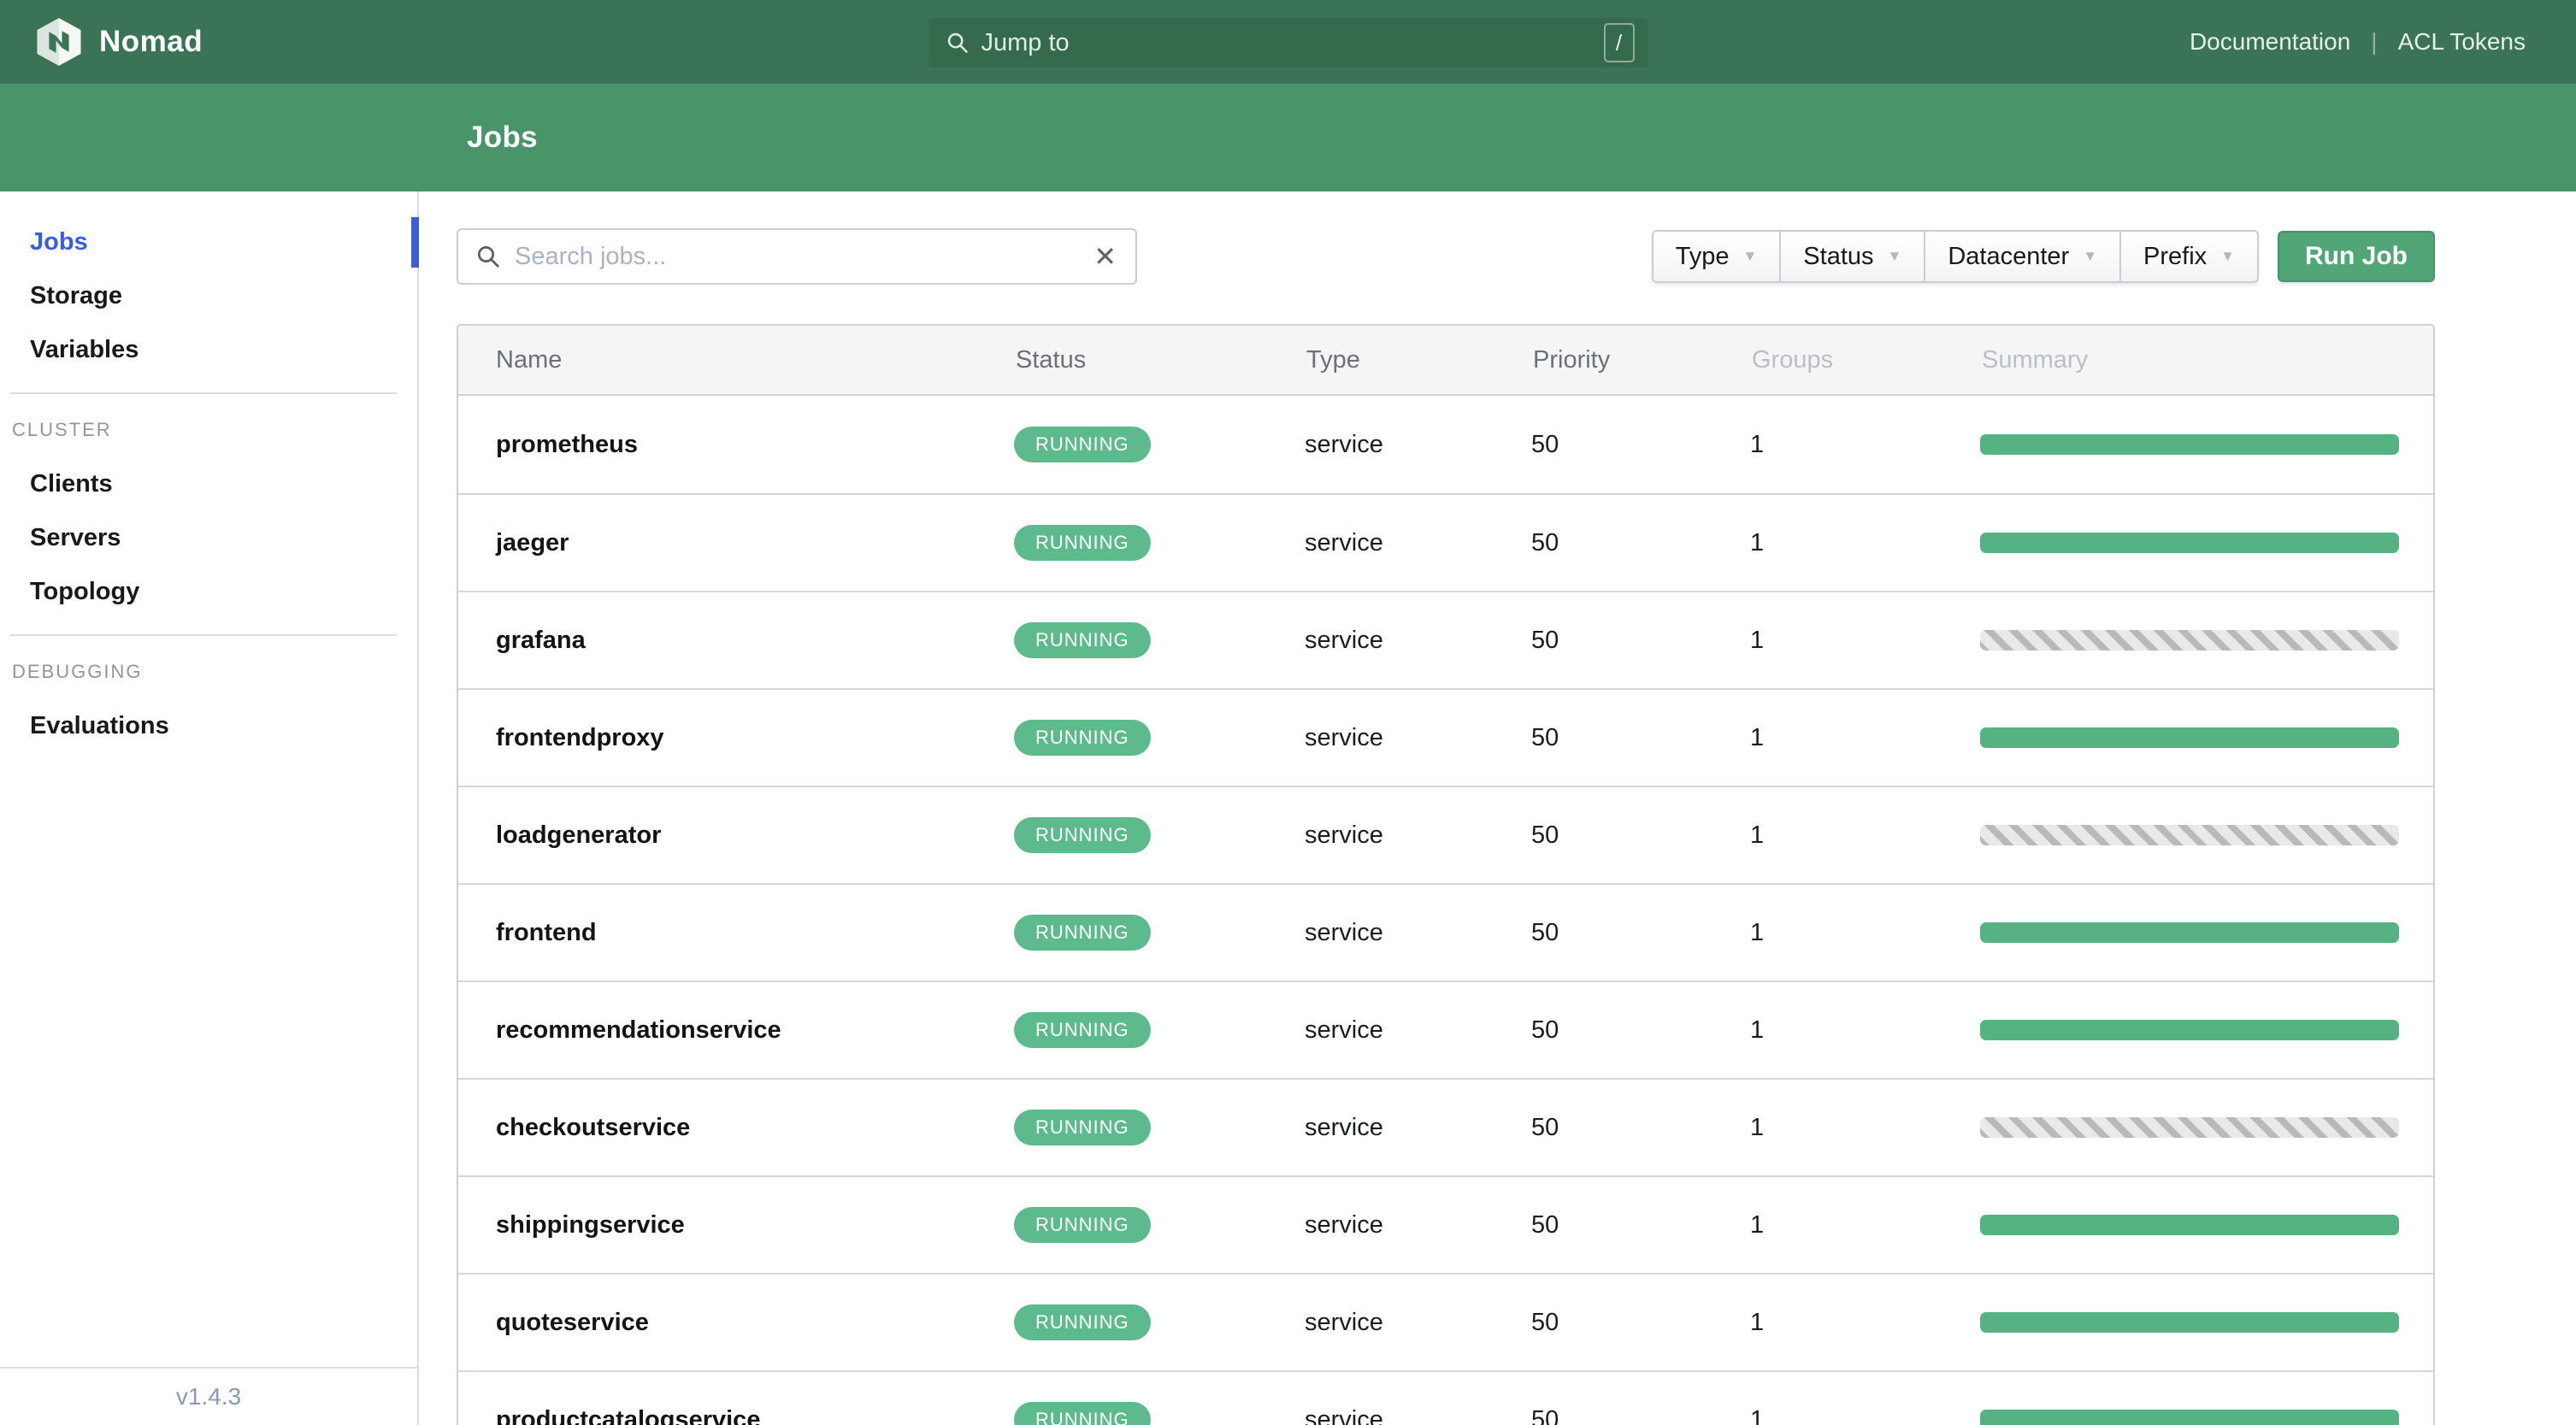 This screenshot has width=2576, height=1425. What do you see at coordinates (2270, 42) in the screenshot?
I see `documentation-link: Documentation` at bounding box center [2270, 42].